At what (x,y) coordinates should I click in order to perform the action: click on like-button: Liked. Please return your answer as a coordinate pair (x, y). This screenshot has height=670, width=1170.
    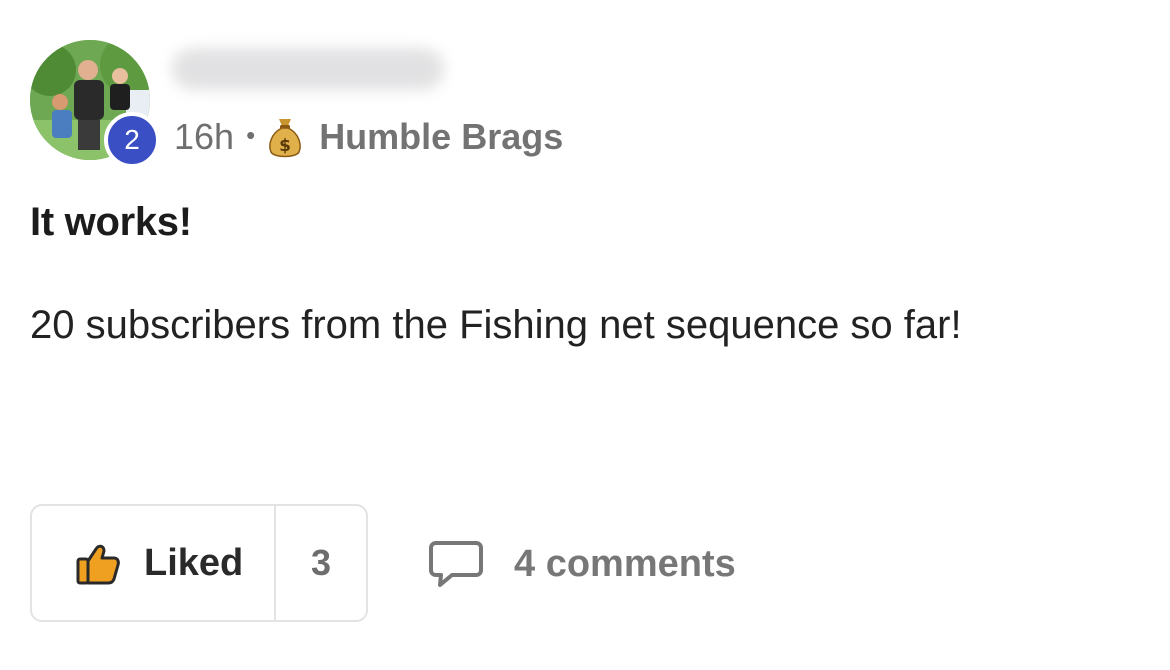
    Looking at the image, I should click on (154, 563).